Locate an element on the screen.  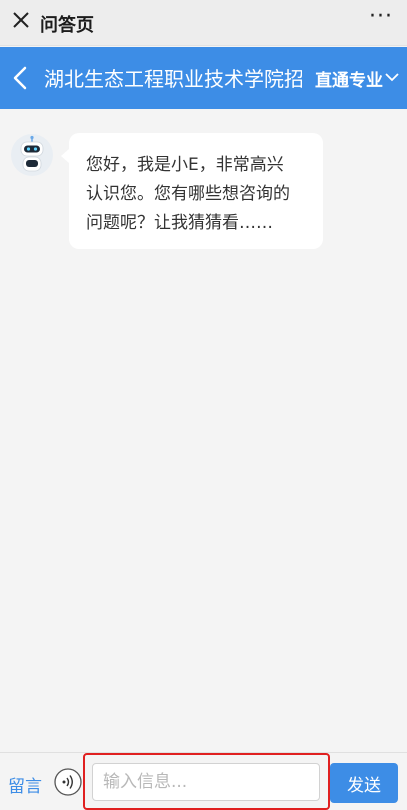
message-line: 认识您。您有哪些想咨询的 is located at coordinates (188, 194).